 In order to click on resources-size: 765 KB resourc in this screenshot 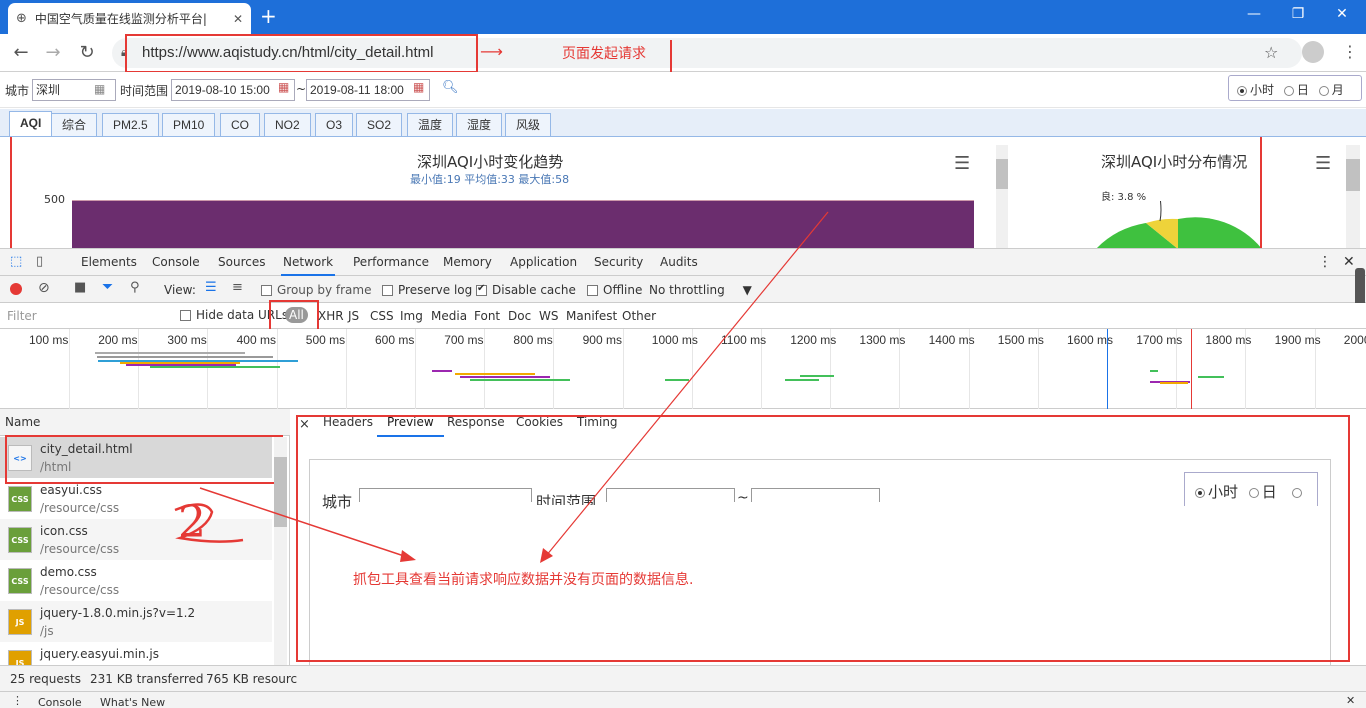, I will do `click(252, 679)`.